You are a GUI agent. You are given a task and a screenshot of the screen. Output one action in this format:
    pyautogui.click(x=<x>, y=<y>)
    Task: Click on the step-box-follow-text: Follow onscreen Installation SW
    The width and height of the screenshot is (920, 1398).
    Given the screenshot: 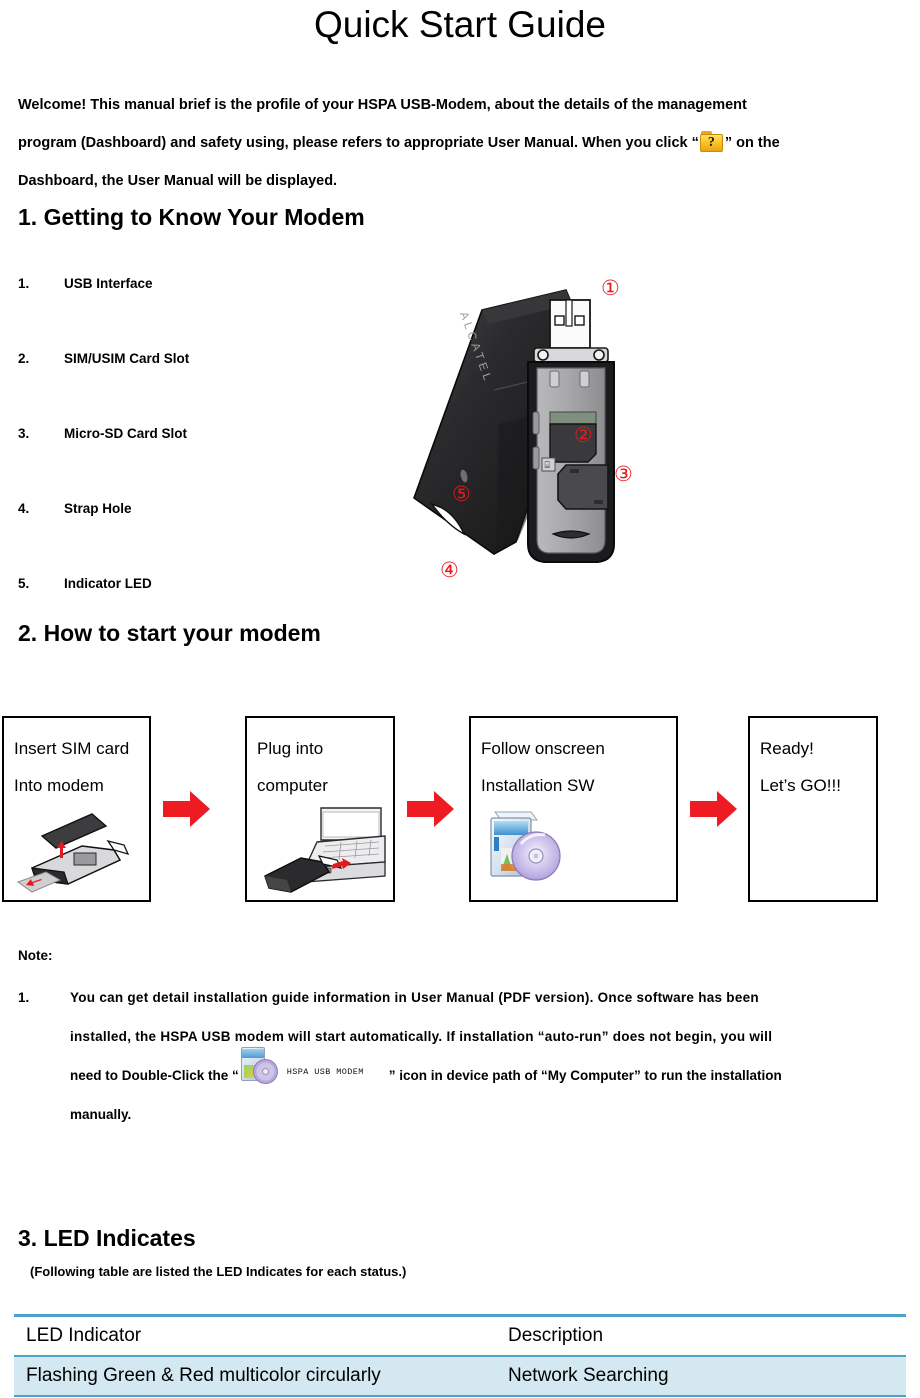 What is the action you would take?
    pyautogui.click(x=575, y=767)
    